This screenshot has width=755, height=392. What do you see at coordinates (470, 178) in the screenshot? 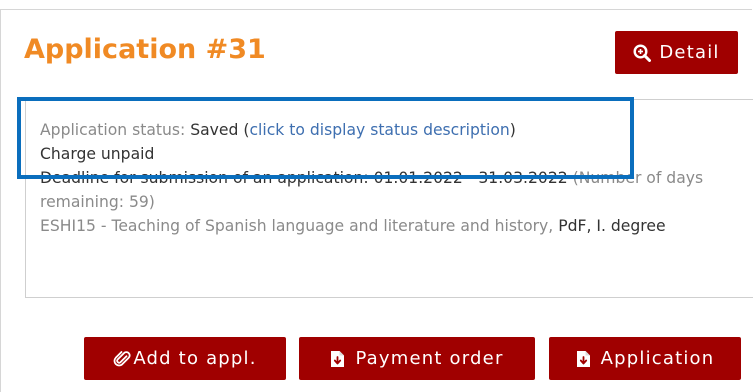
I see `deadline-range: 01.01.2022 - 31.03.2022` at bounding box center [470, 178].